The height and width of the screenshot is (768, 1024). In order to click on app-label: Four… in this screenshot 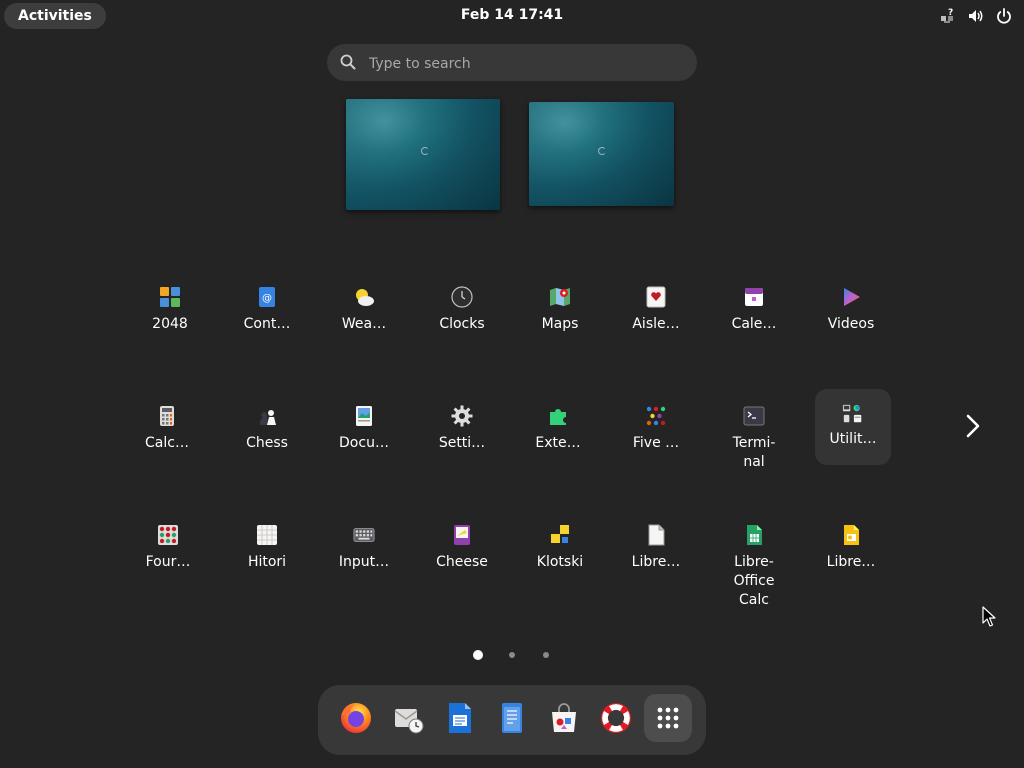, I will do `click(168, 562)`.